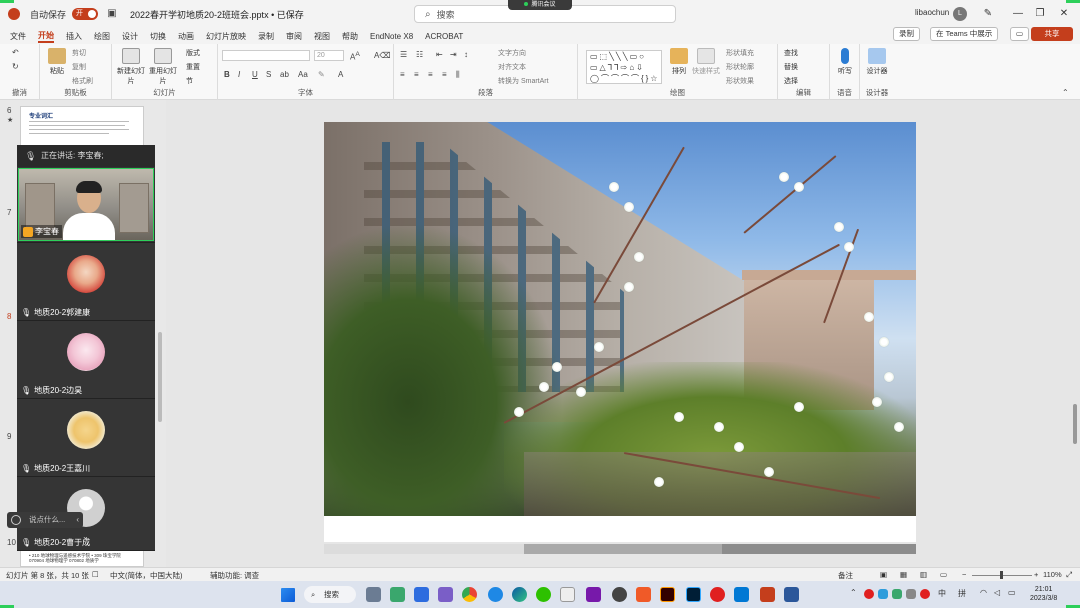 Image resolution: width=1080 pixels, height=608 pixels. Describe the element at coordinates (403, 54) in the screenshot. I see `bullets-icon: ☰` at that location.